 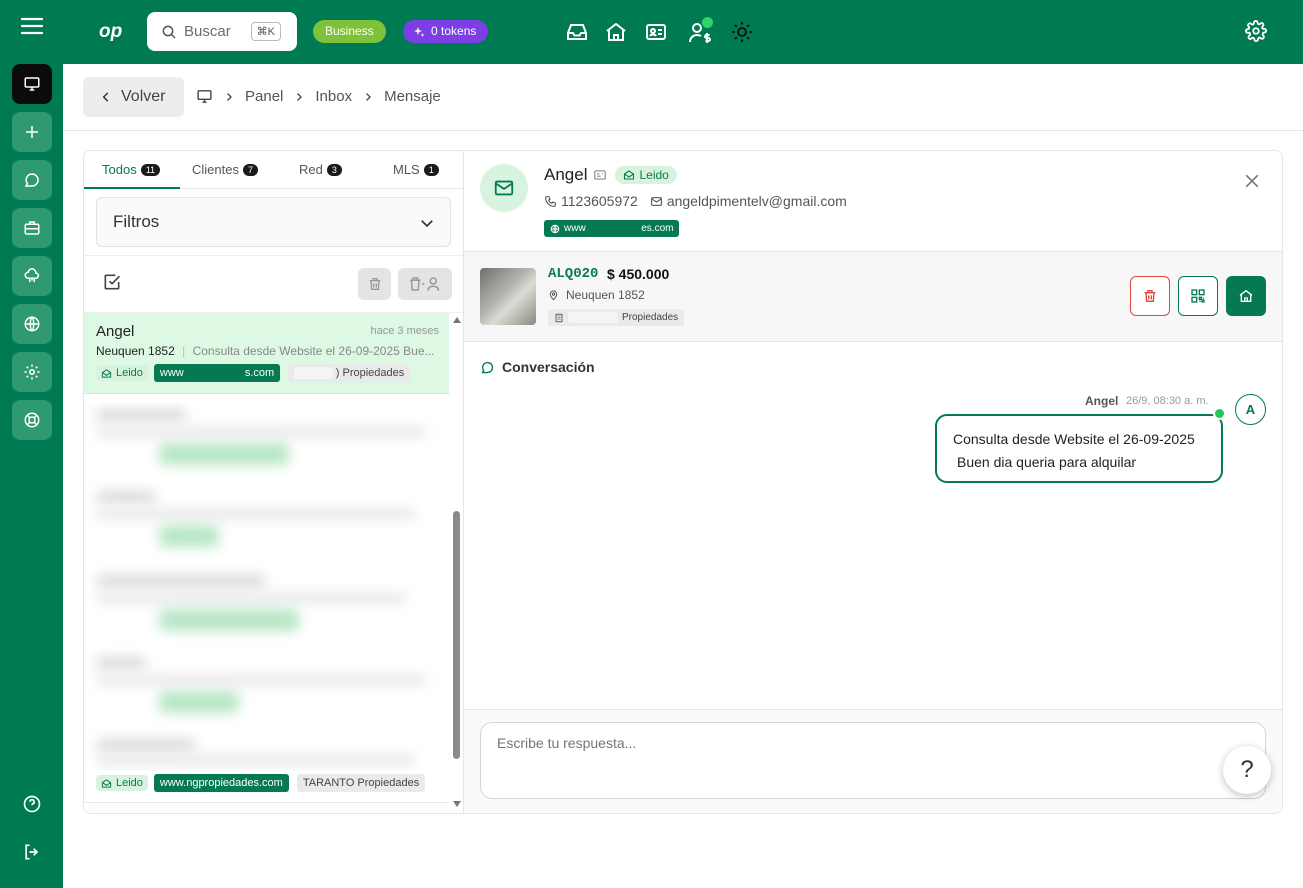 I want to click on sidebar-item-cloud, so click(x=32, y=276).